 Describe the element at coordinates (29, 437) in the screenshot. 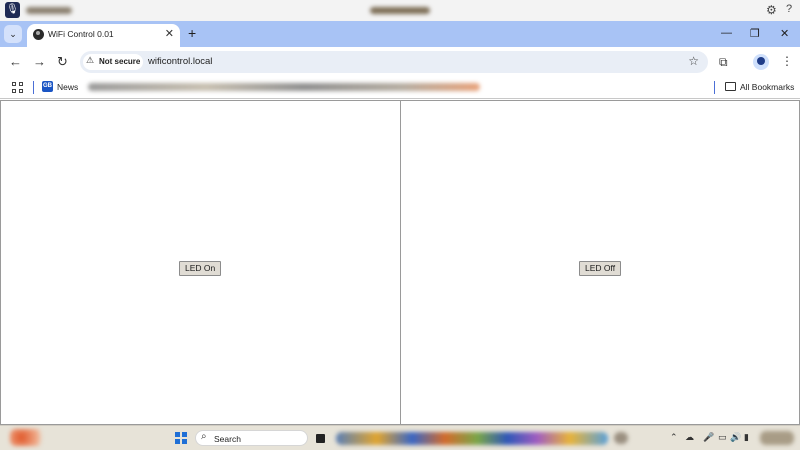

I see `weather-widget` at that location.